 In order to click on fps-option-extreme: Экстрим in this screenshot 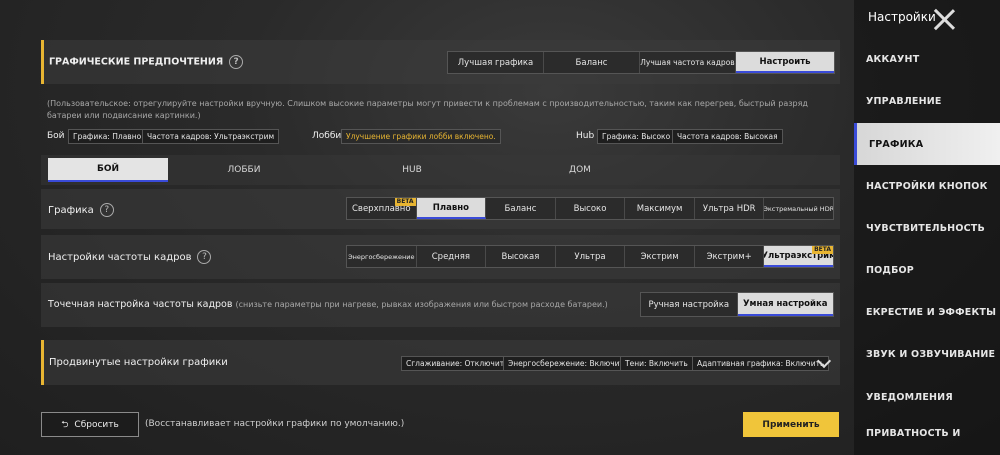, I will do `click(660, 256)`.